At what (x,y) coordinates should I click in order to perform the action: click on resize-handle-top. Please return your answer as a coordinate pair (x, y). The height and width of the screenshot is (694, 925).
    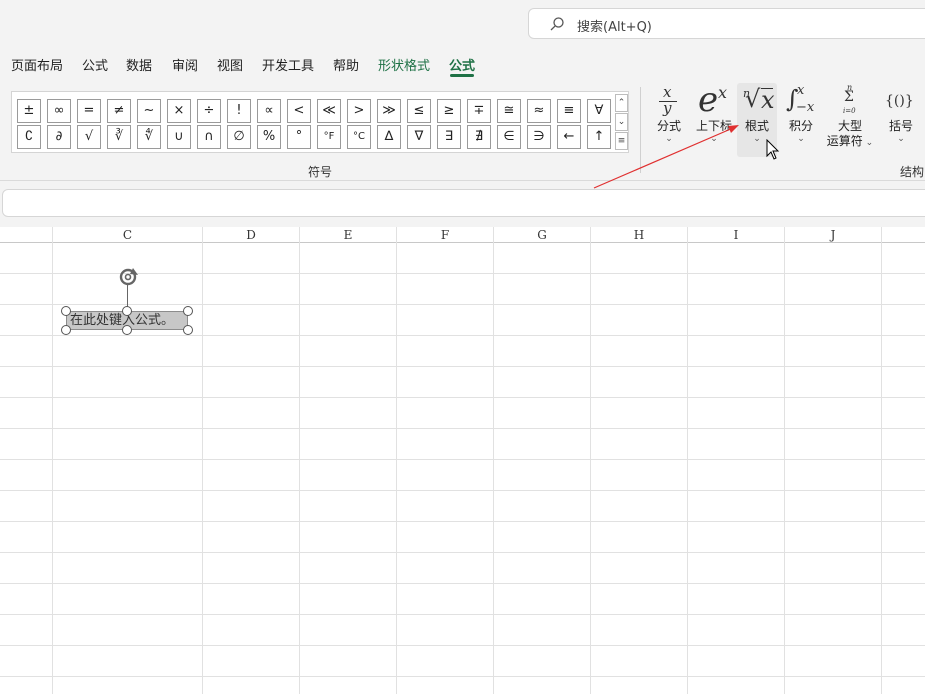
    Looking at the image, I should click on (127, 311).